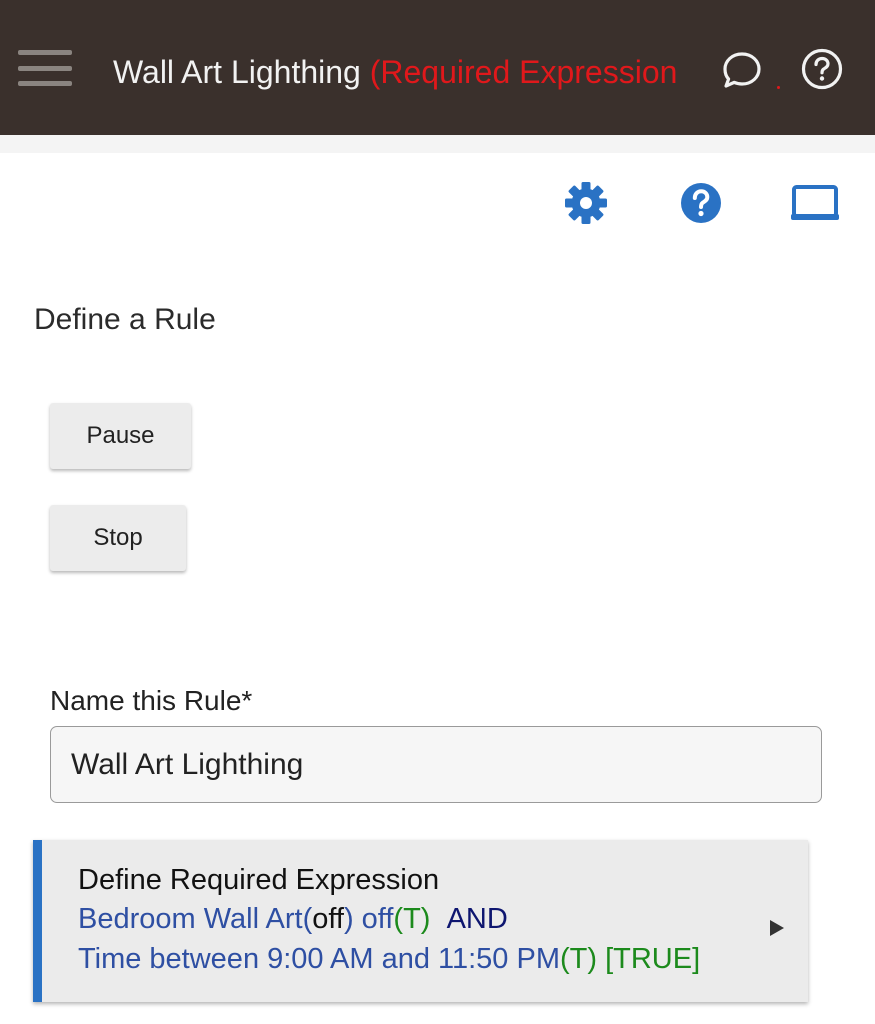 This screenshot has height=1024, width=875. What do you see at coordinates (477, 919) in the screenshot?
I see `logic-operator: AND` at bounding box center [477, 919].